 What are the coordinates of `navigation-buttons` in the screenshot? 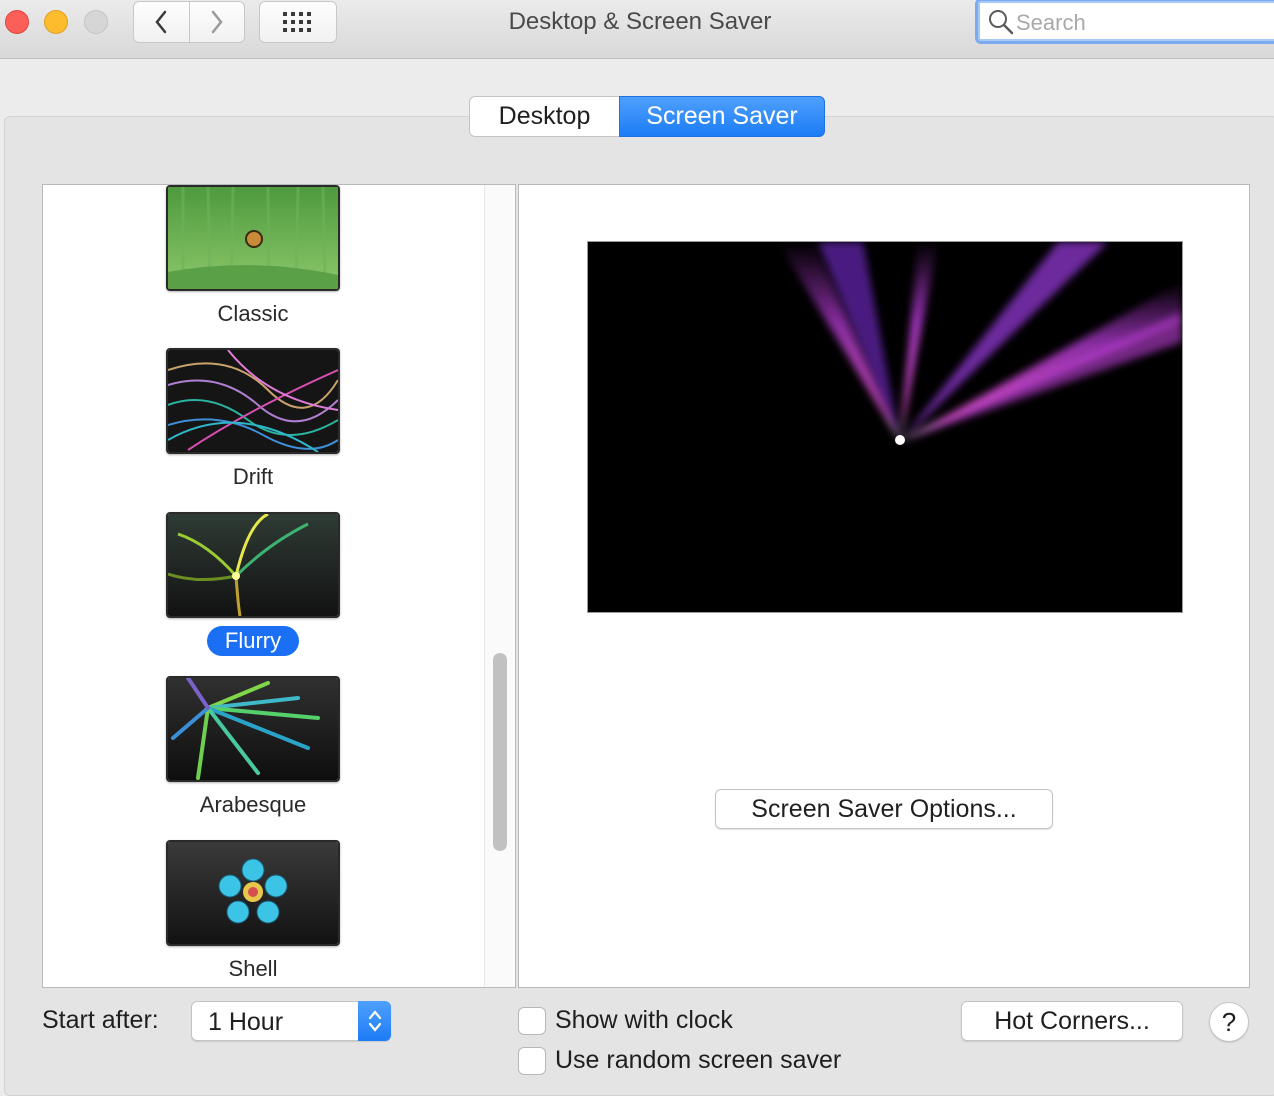 It's located at (189, 22).